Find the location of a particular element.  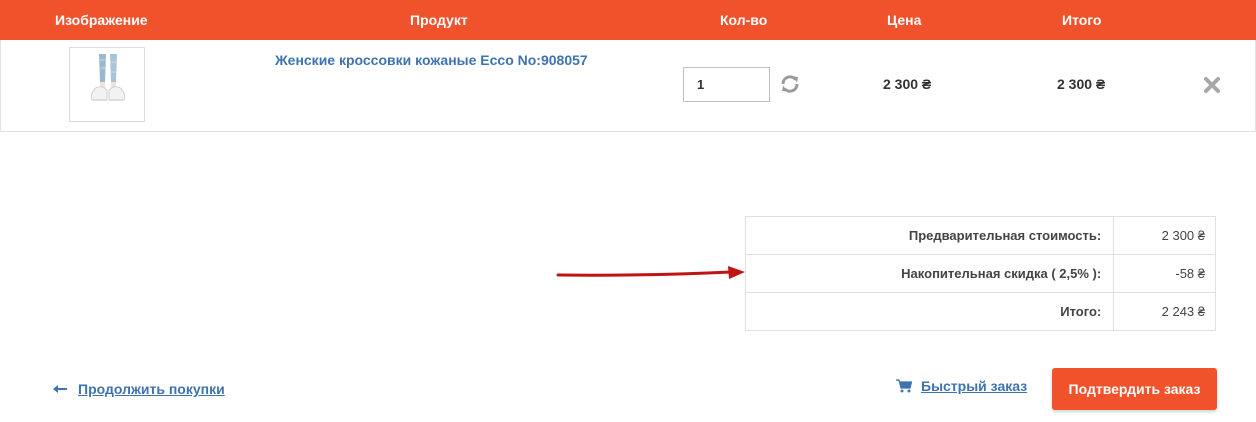

subtotal-label: Предварительная стоимость: is located at coordinates (929, 235).